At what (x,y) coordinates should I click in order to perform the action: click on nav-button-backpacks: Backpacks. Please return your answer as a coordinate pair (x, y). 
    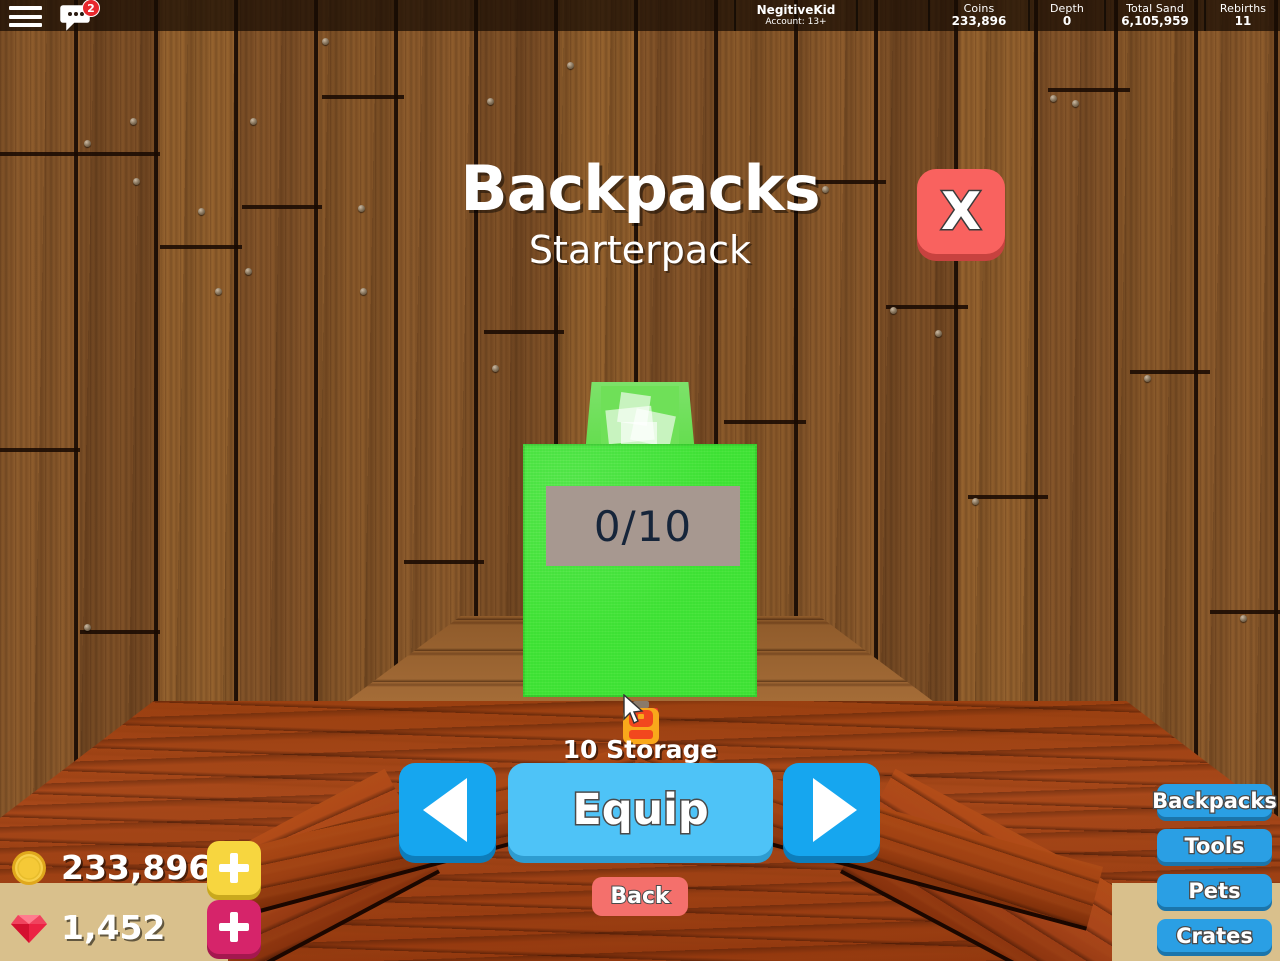
    Looking at the image, I should click on (1214, 800).